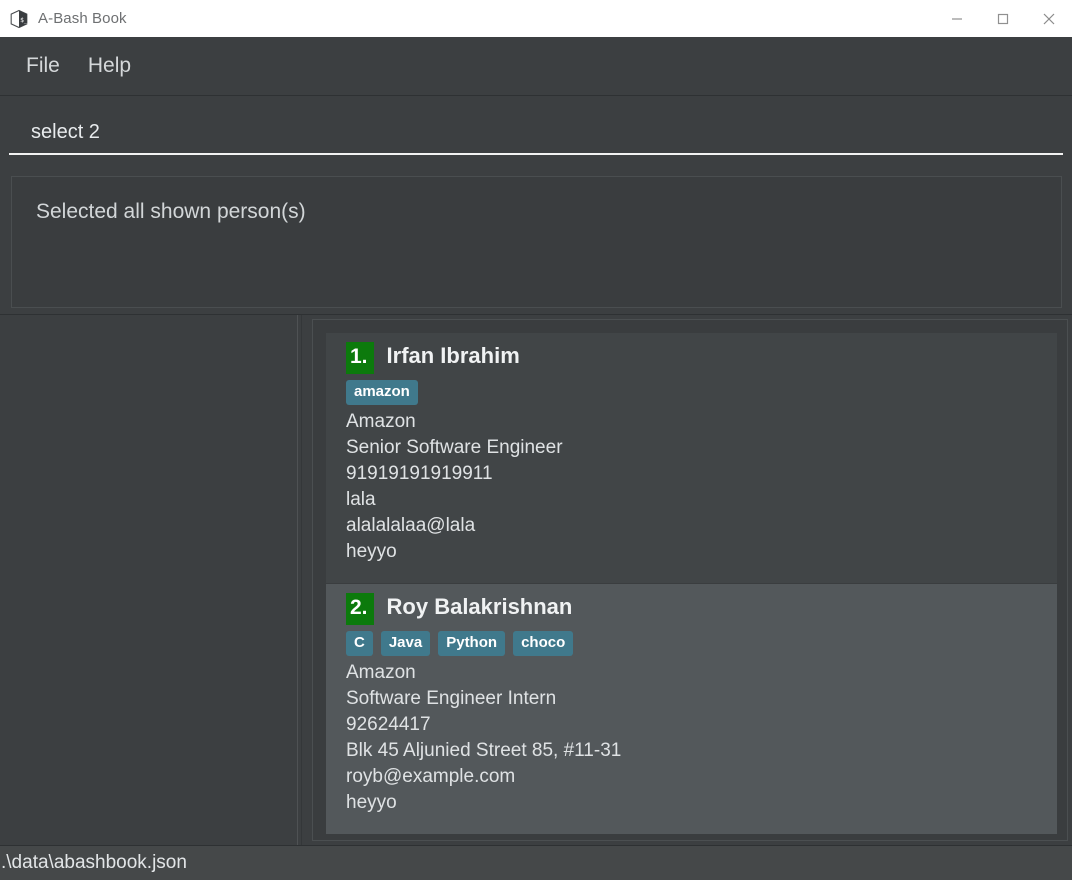 The width and height of the screenshot is (1072, 880). I want to click on person-tag-row: amazon, so click(695, 392).